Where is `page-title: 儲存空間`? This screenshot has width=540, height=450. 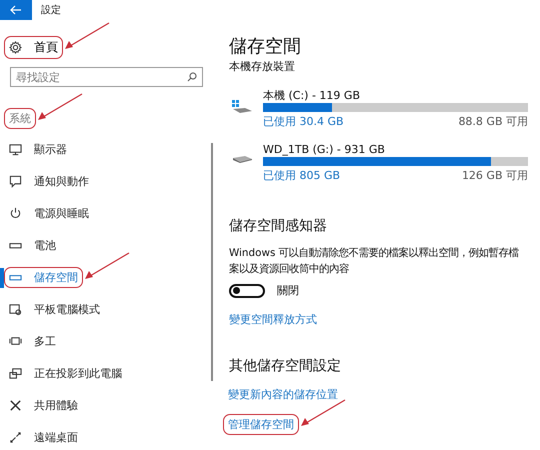 page-title: 儲存空間 is located at coordinates (265, 47).